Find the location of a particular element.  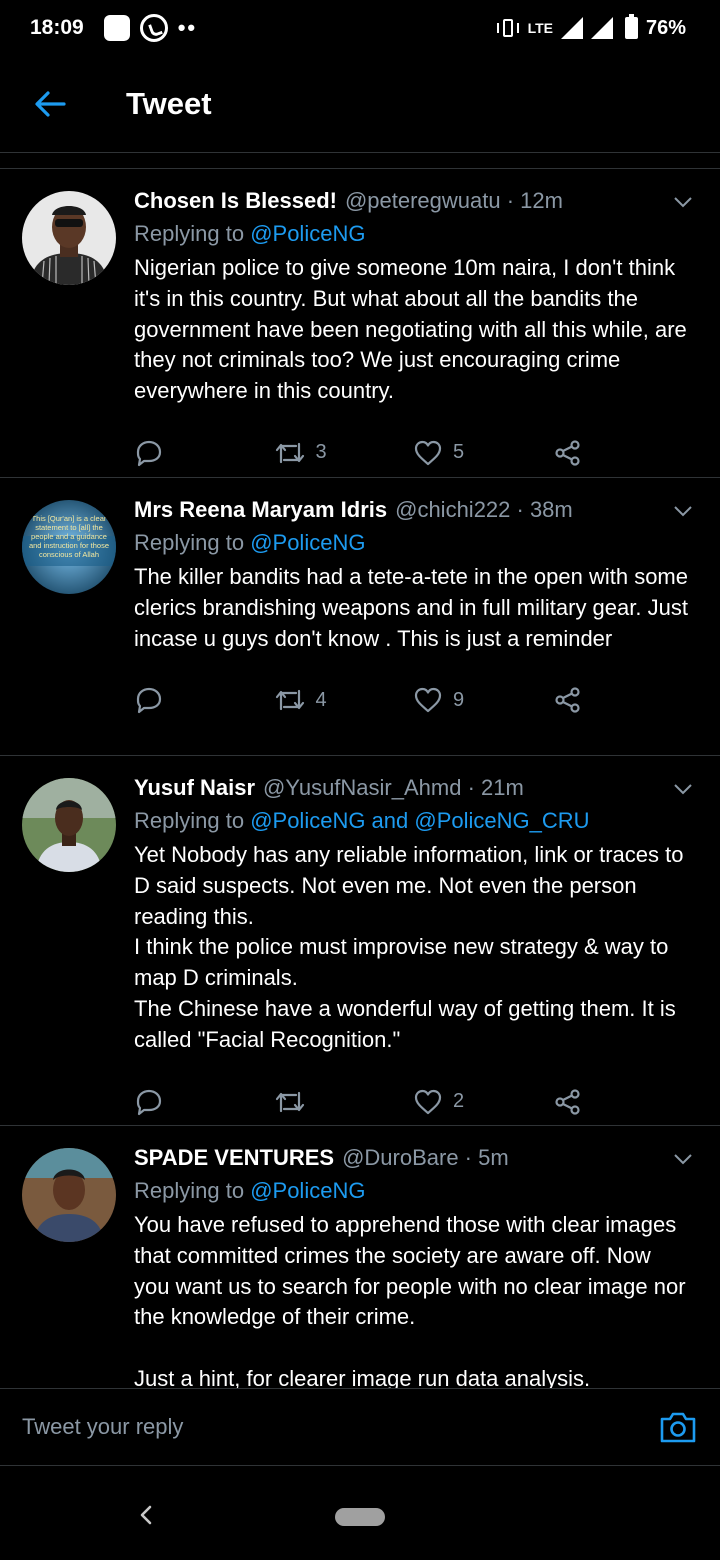

retweet-count: 3 is located at coordinates (321, 452).